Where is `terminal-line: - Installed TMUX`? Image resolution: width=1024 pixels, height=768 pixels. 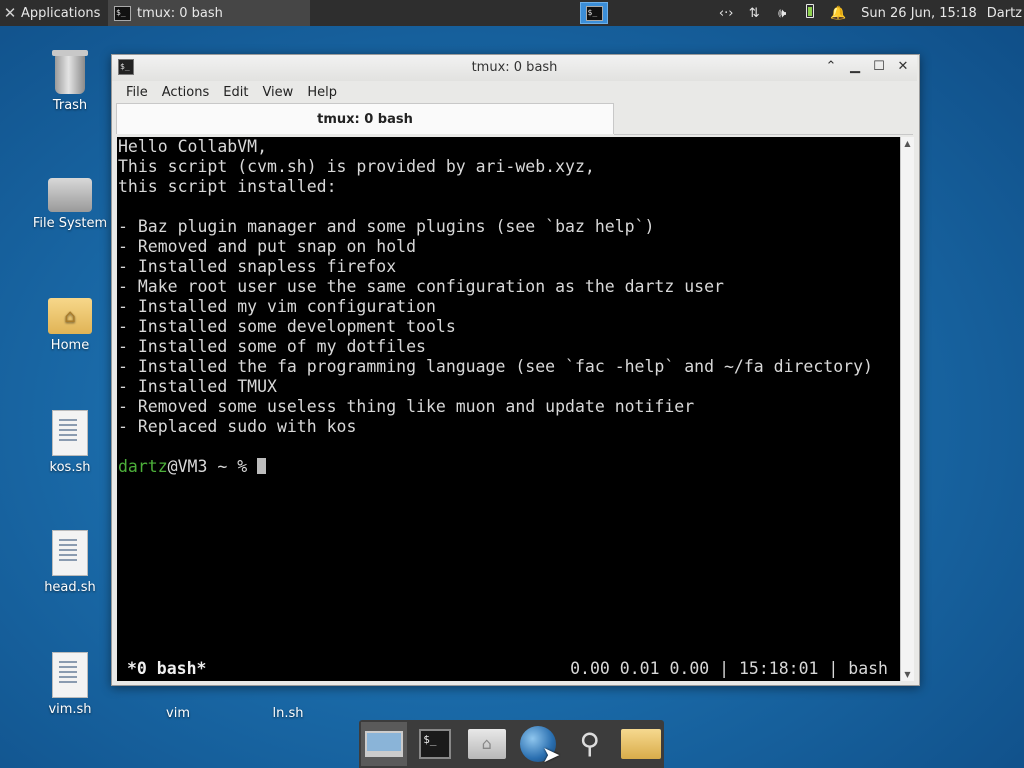 terminal-line: - Installed TMUX is located at coordinates (197, 386).